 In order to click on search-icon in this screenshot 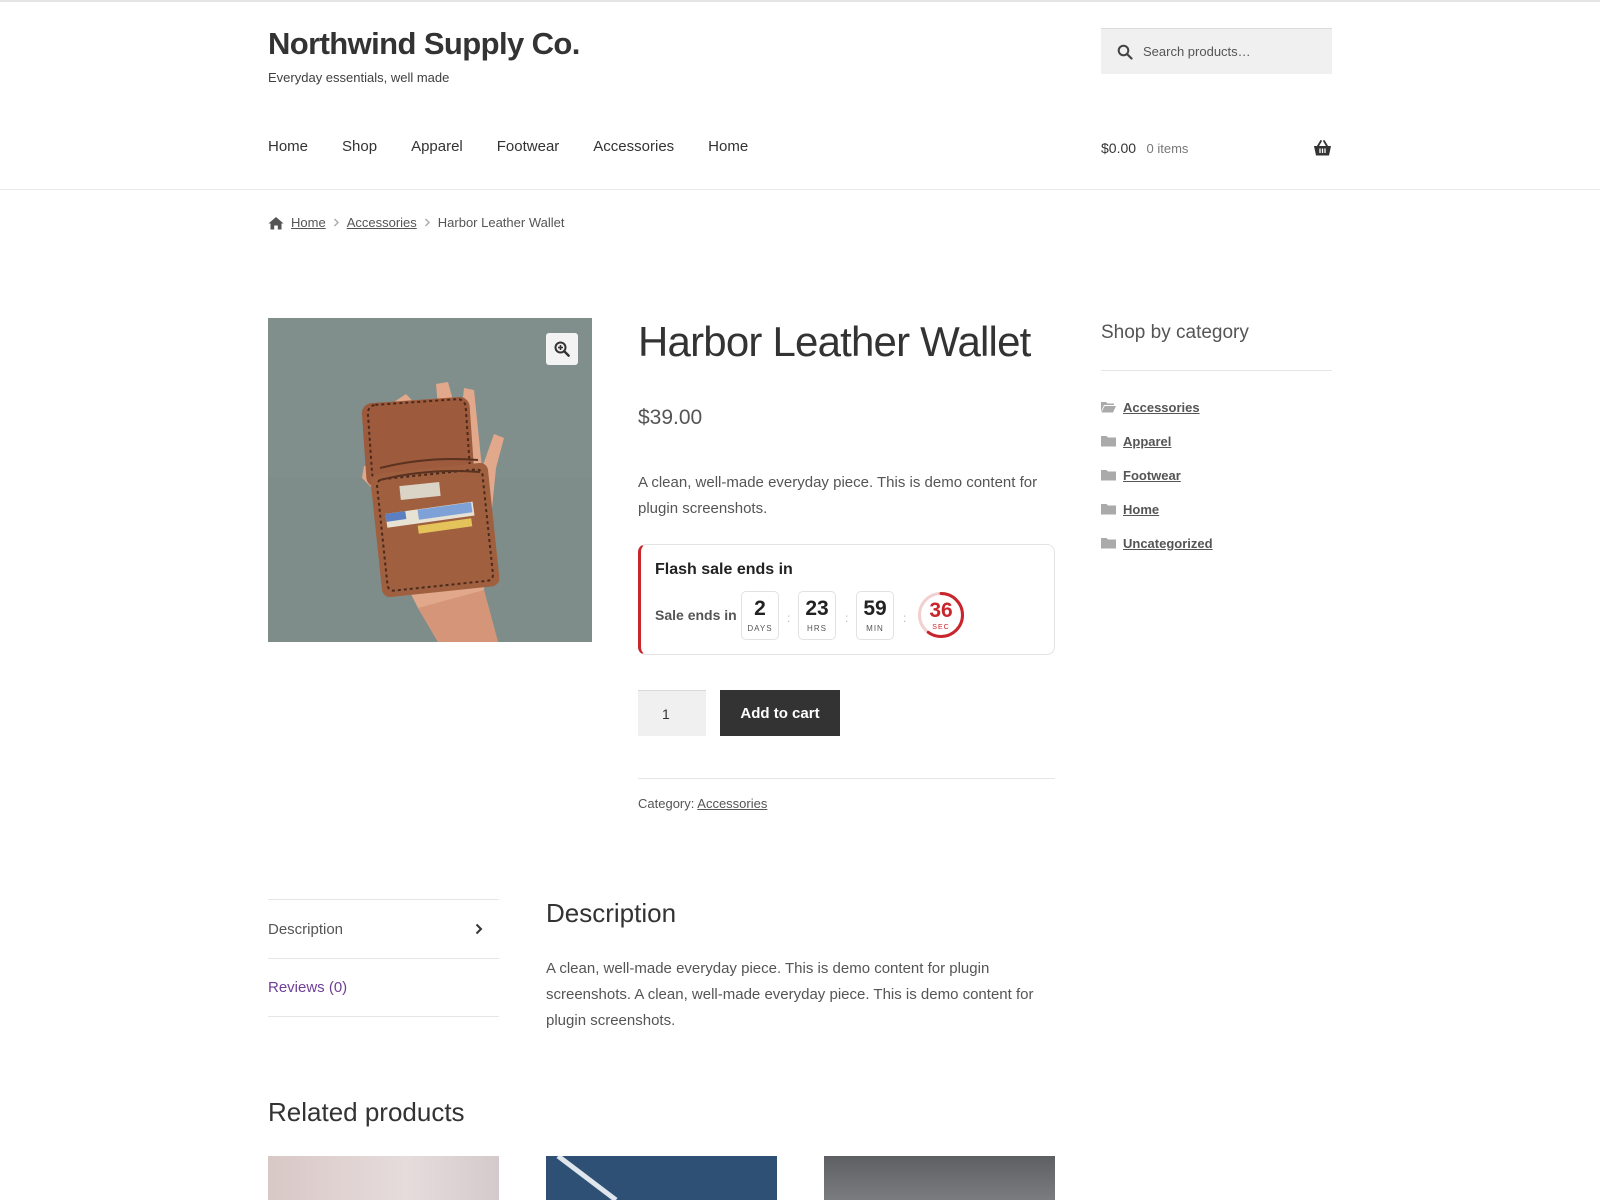, I will do `click(1125, 52)`.